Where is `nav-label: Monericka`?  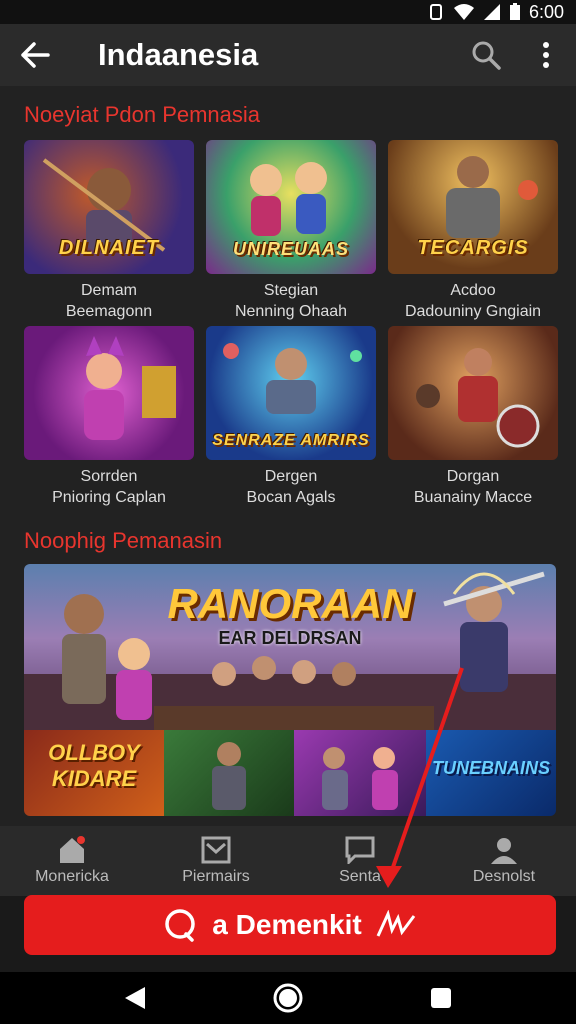 nav-label: Monericka is located at coordinates (72, 876).